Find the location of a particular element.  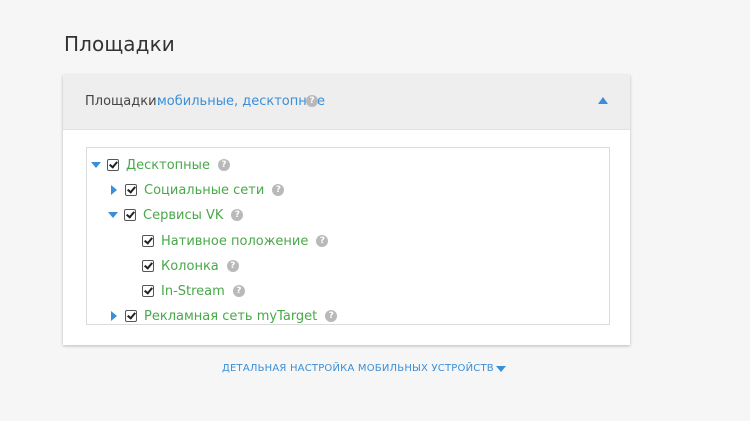

header-label: Площадки: is located at coordinates (123, 101).